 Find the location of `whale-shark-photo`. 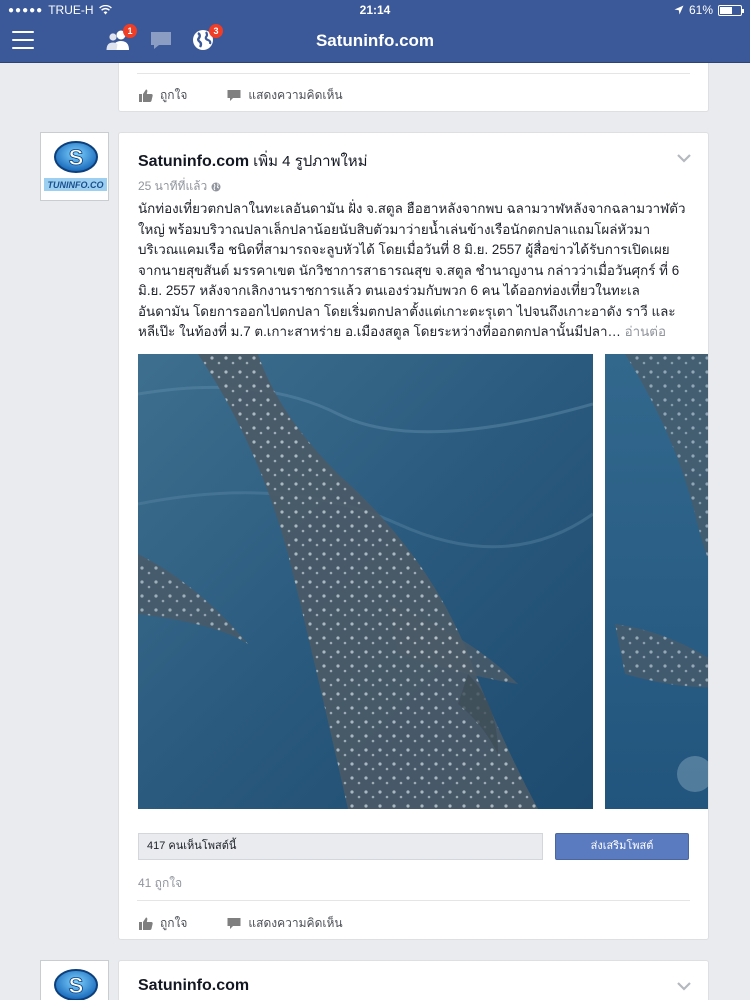

whale-shark-photo is located at coordinates (656, 581).